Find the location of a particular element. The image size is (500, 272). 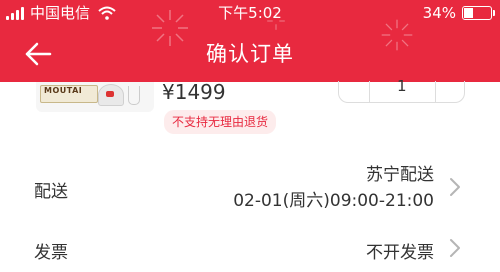

delivery-time: 02-01(周六)09:00-21:00 is located at coordinates (333, 201).